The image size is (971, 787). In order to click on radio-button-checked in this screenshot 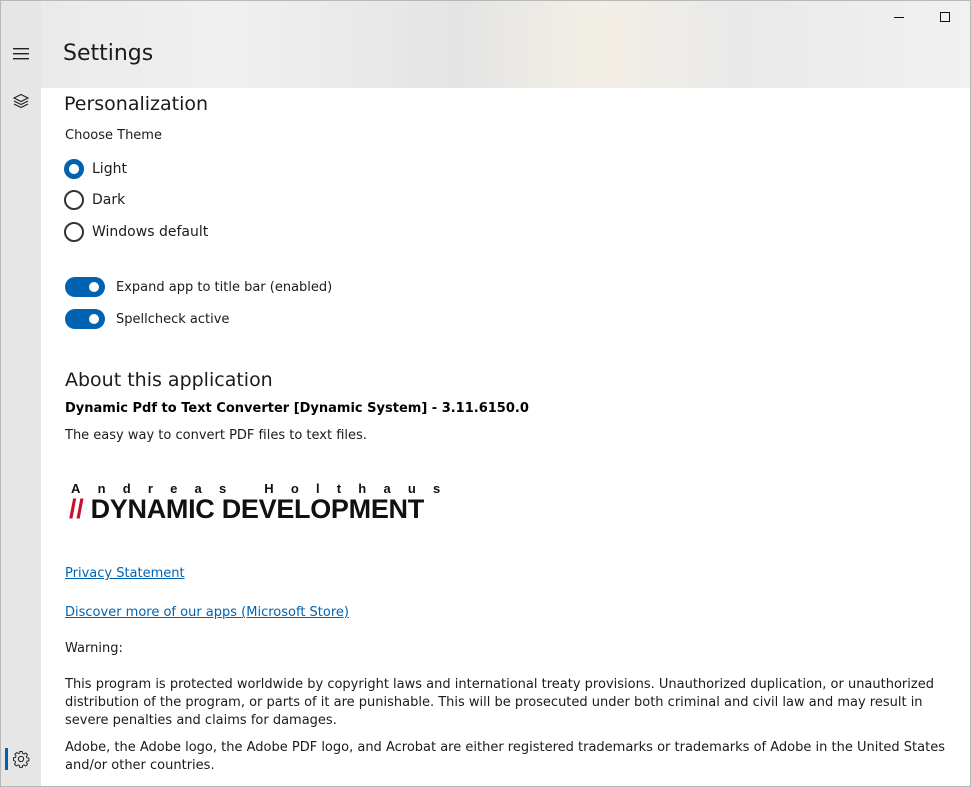, I will do `click(74, 169)`.